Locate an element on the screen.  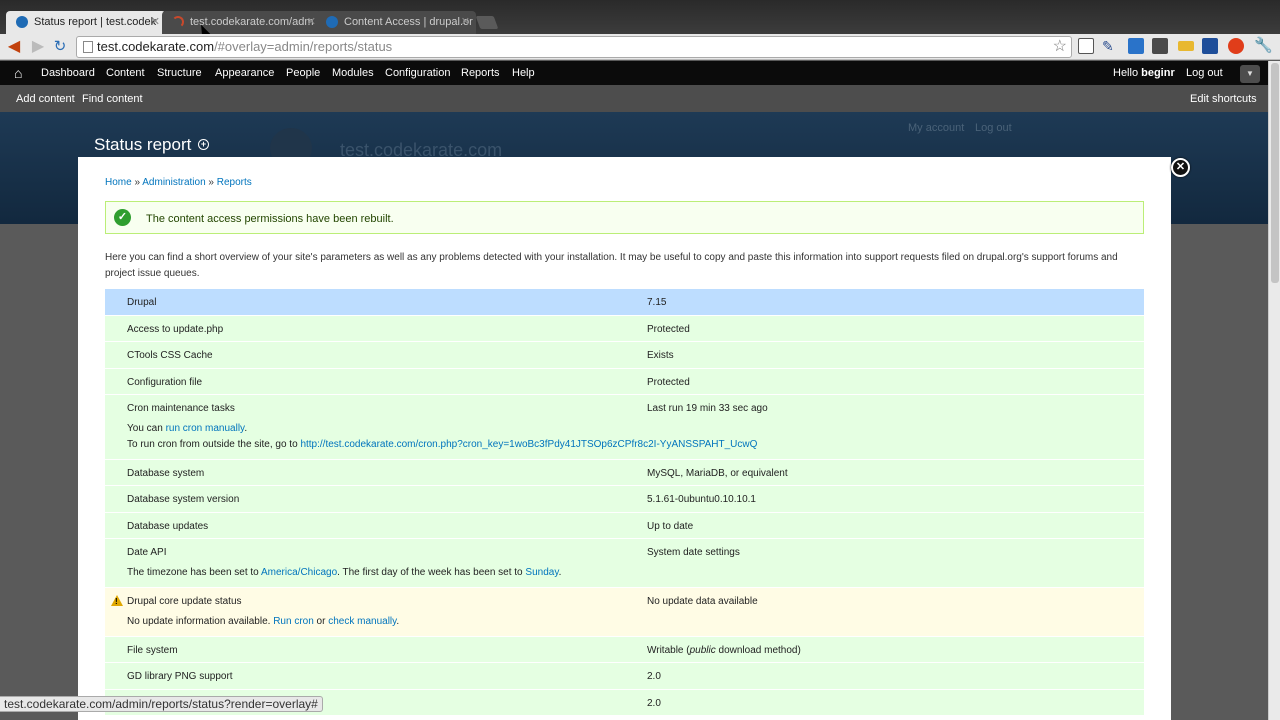
scrollbar is located at coordinates (1274, 390).